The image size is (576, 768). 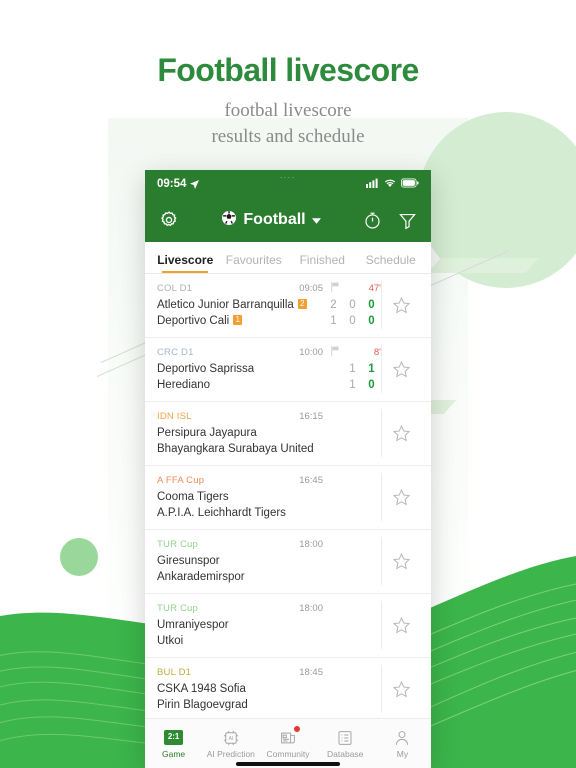 What do you see at coordinates (174, 288) in the screenshot?
I see `league-label: COL D1` at bounding box center [174, 288].